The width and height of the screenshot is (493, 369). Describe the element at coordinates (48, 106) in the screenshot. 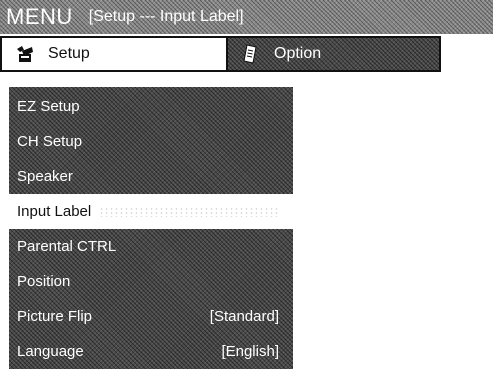

I see `menu-item-label: EZ Setup` at that location.